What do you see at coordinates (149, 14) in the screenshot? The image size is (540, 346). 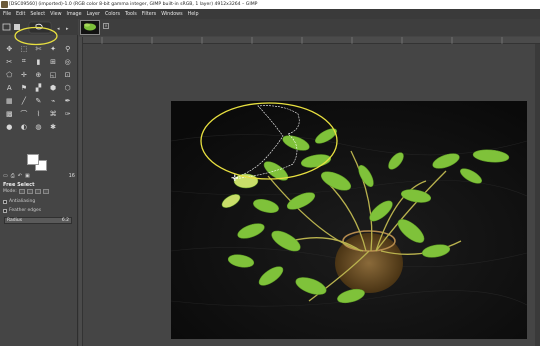 I see `menu-filters: Filters` at bounding box center [149, 14].